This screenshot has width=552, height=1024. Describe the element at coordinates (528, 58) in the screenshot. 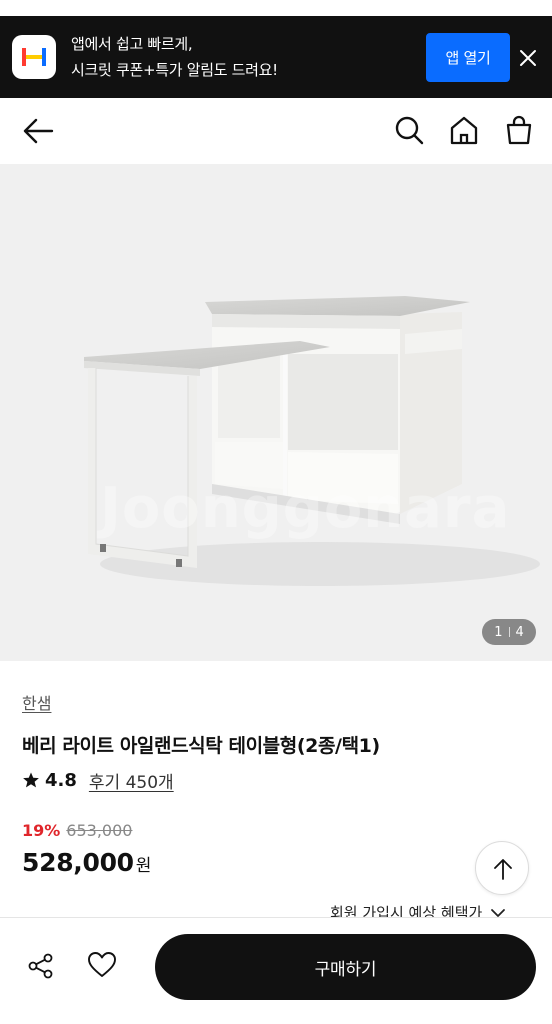

I see `close-icon` at that location.